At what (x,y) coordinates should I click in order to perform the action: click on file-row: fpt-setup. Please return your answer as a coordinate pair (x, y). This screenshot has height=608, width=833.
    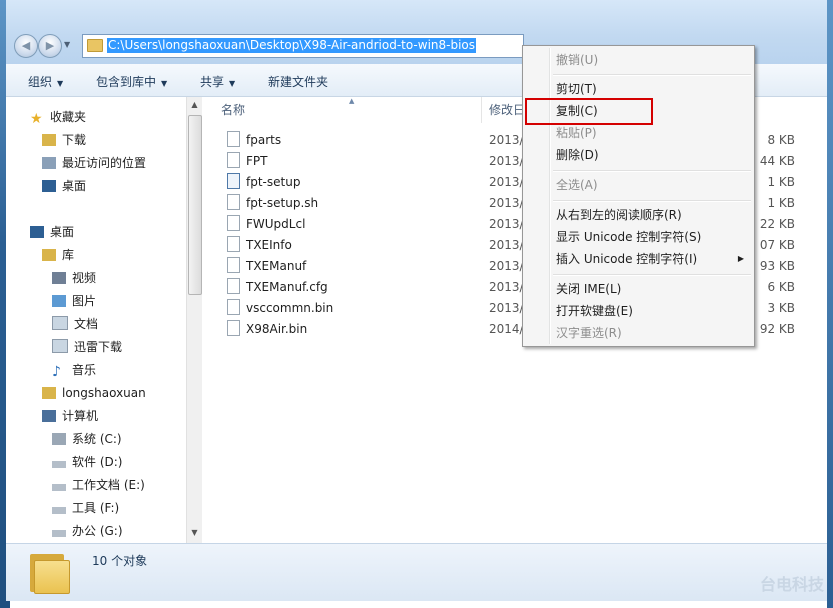
    Looking at the image, I should click on (263, 182).